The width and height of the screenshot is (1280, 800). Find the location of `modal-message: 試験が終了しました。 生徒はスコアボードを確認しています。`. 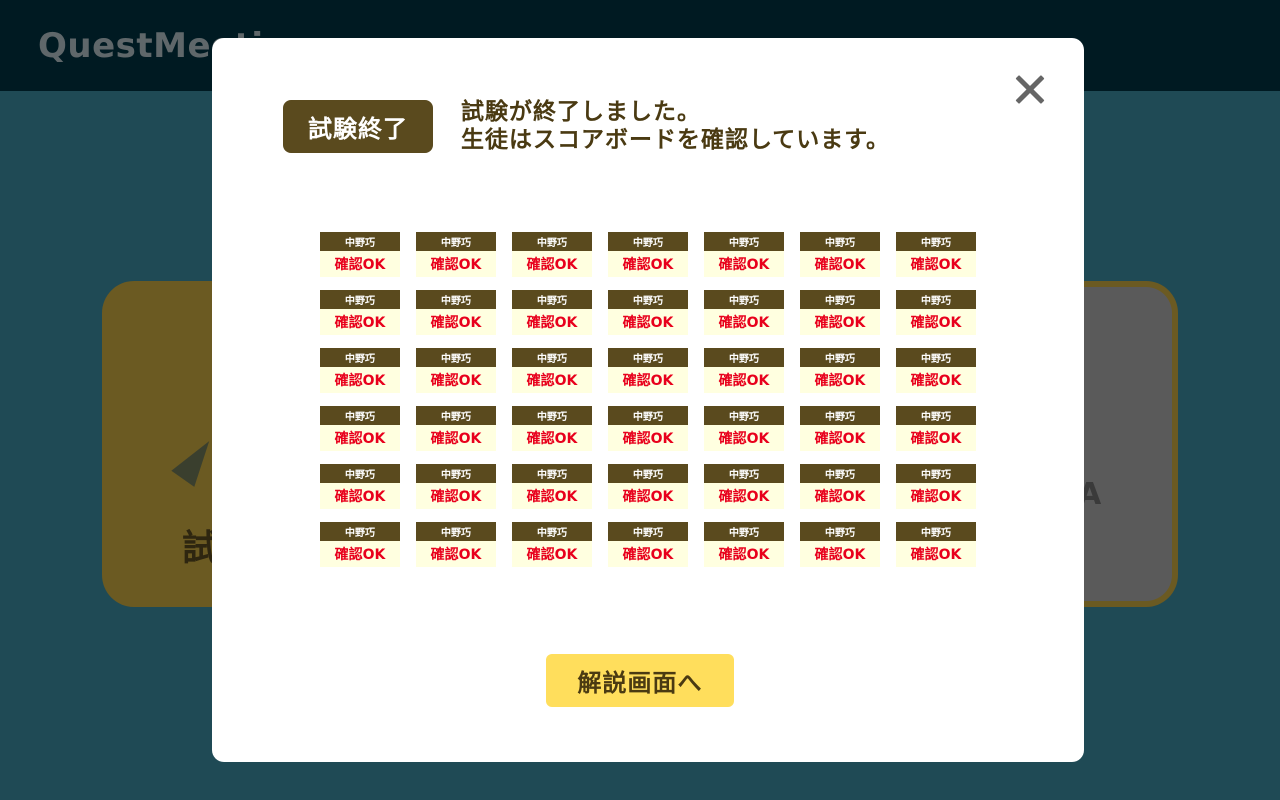

modal-message: 試験が終了しました。 生徒はスコアボードを確認しています。 is located at coordinates (675, 126).